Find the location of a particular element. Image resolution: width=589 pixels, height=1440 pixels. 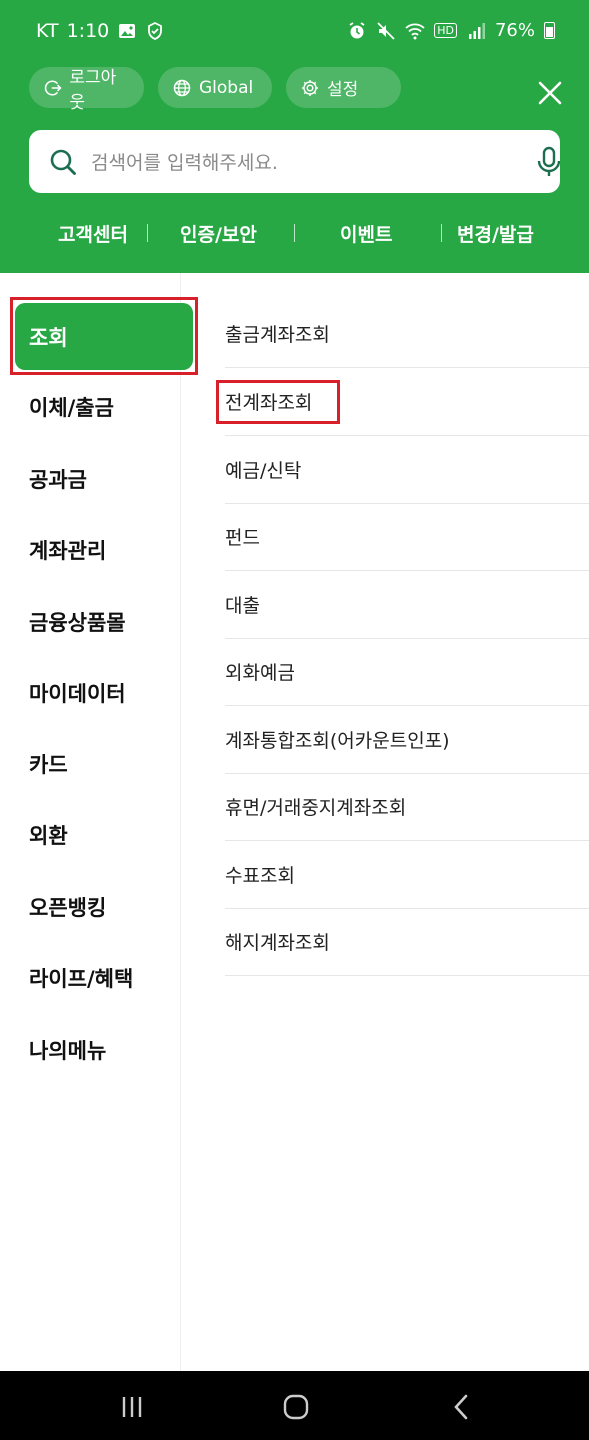

quick-link-change-issue: 변경/발급 is located at coordinates (495, 233).